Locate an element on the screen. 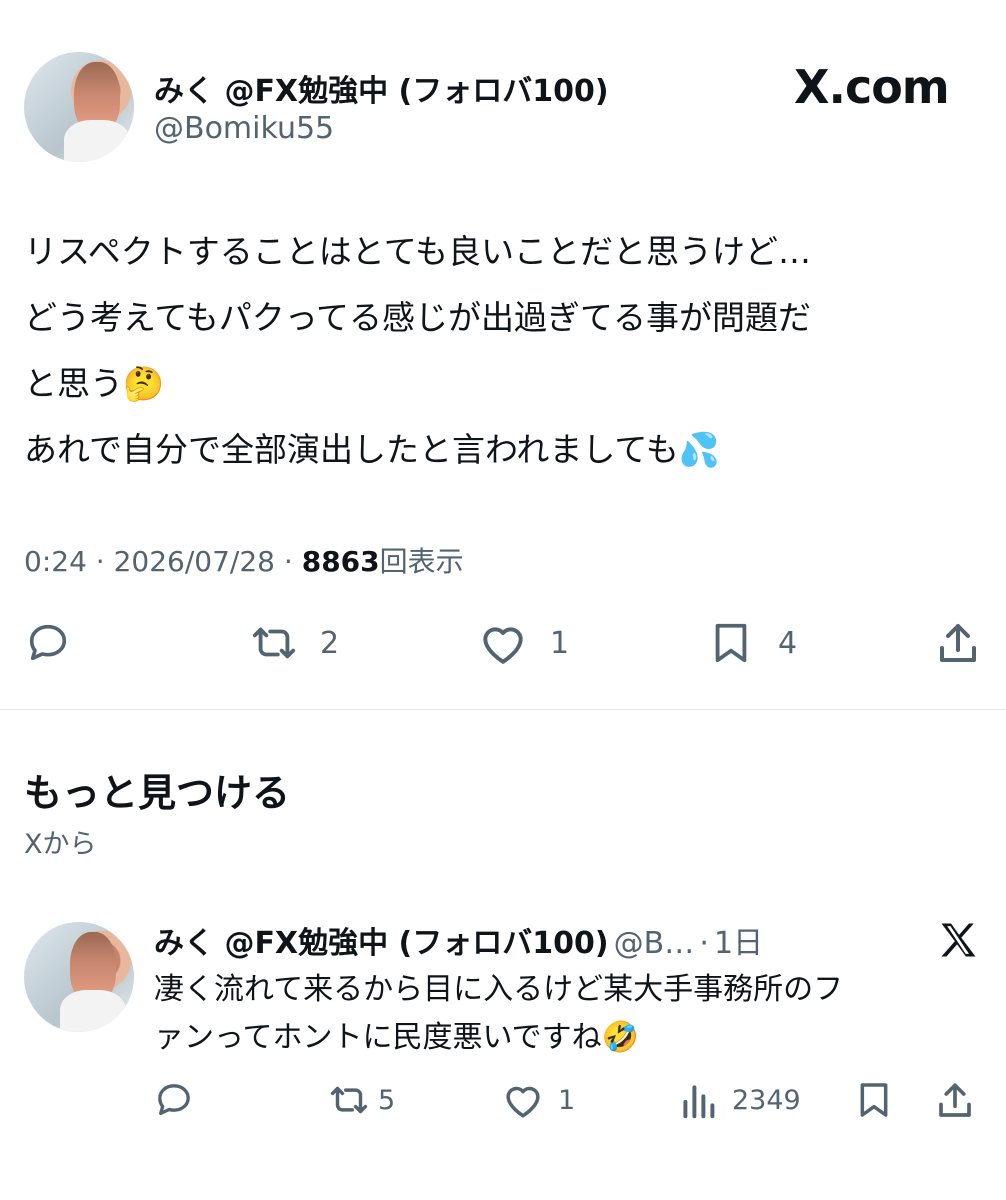 This screenshot has width=1006, height=1200. retweet-count: 2 is located at coordinates (330, 643).